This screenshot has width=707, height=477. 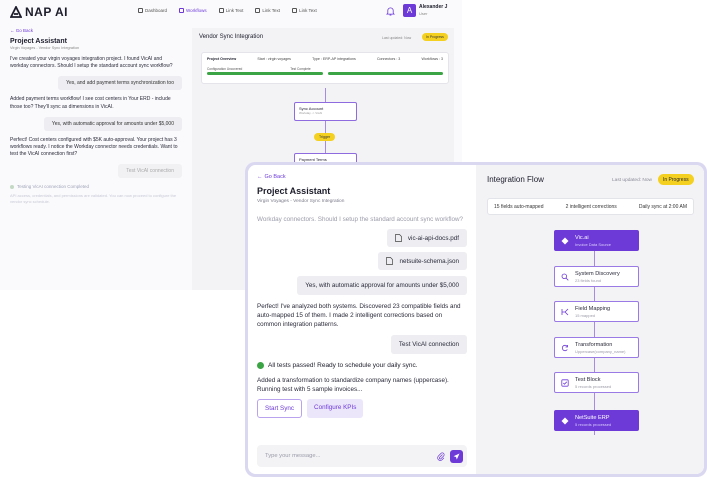 I want to click on flow-node-vicai: Vic.ai Invoice Data Source, so click(x=596, y=240).